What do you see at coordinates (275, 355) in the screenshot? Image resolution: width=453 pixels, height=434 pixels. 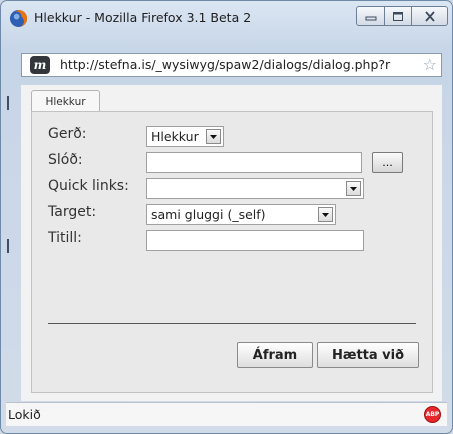 I see `afram-button: Áfram` at bounding box center [275, 355].